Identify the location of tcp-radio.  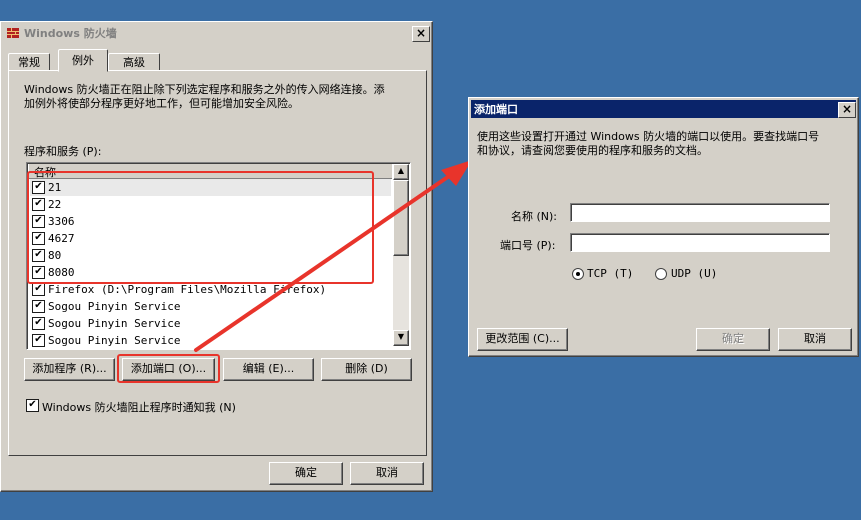
(578, 274).